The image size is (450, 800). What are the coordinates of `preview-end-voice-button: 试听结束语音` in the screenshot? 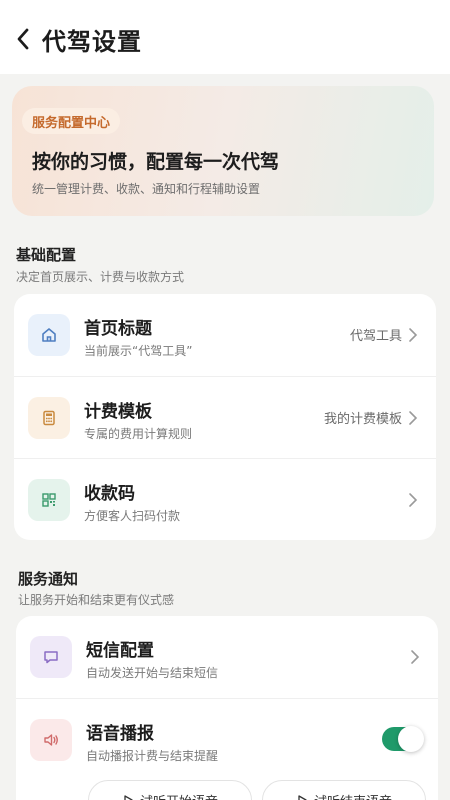 It's located at (344, 790).